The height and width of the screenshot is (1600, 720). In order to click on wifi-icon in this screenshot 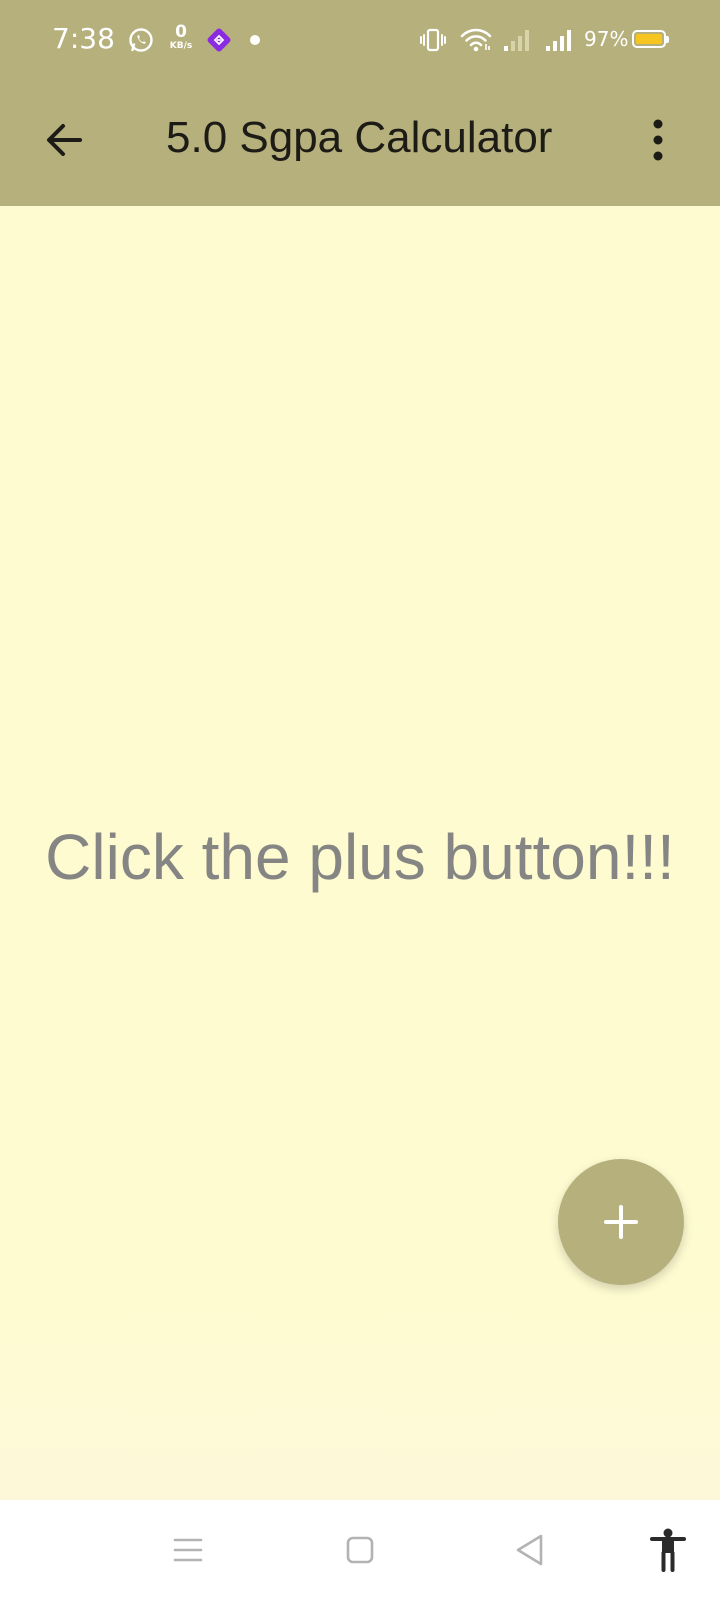, I will do `click(476, 40)`.